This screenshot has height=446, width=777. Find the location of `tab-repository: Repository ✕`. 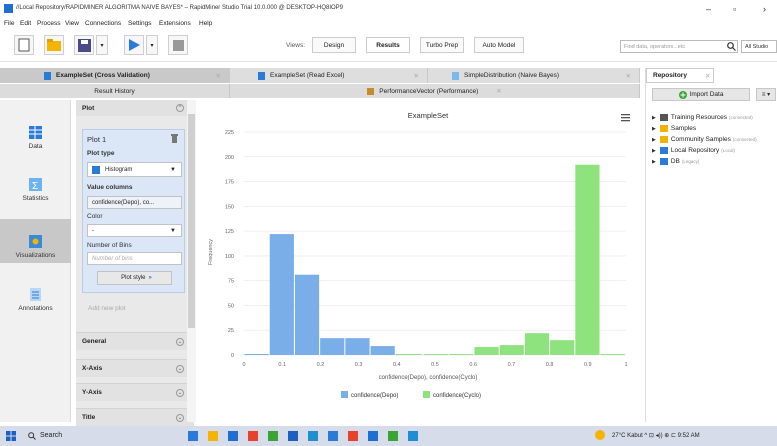

tab-repository: Repository ✕ is located at coordinates (680, 75).